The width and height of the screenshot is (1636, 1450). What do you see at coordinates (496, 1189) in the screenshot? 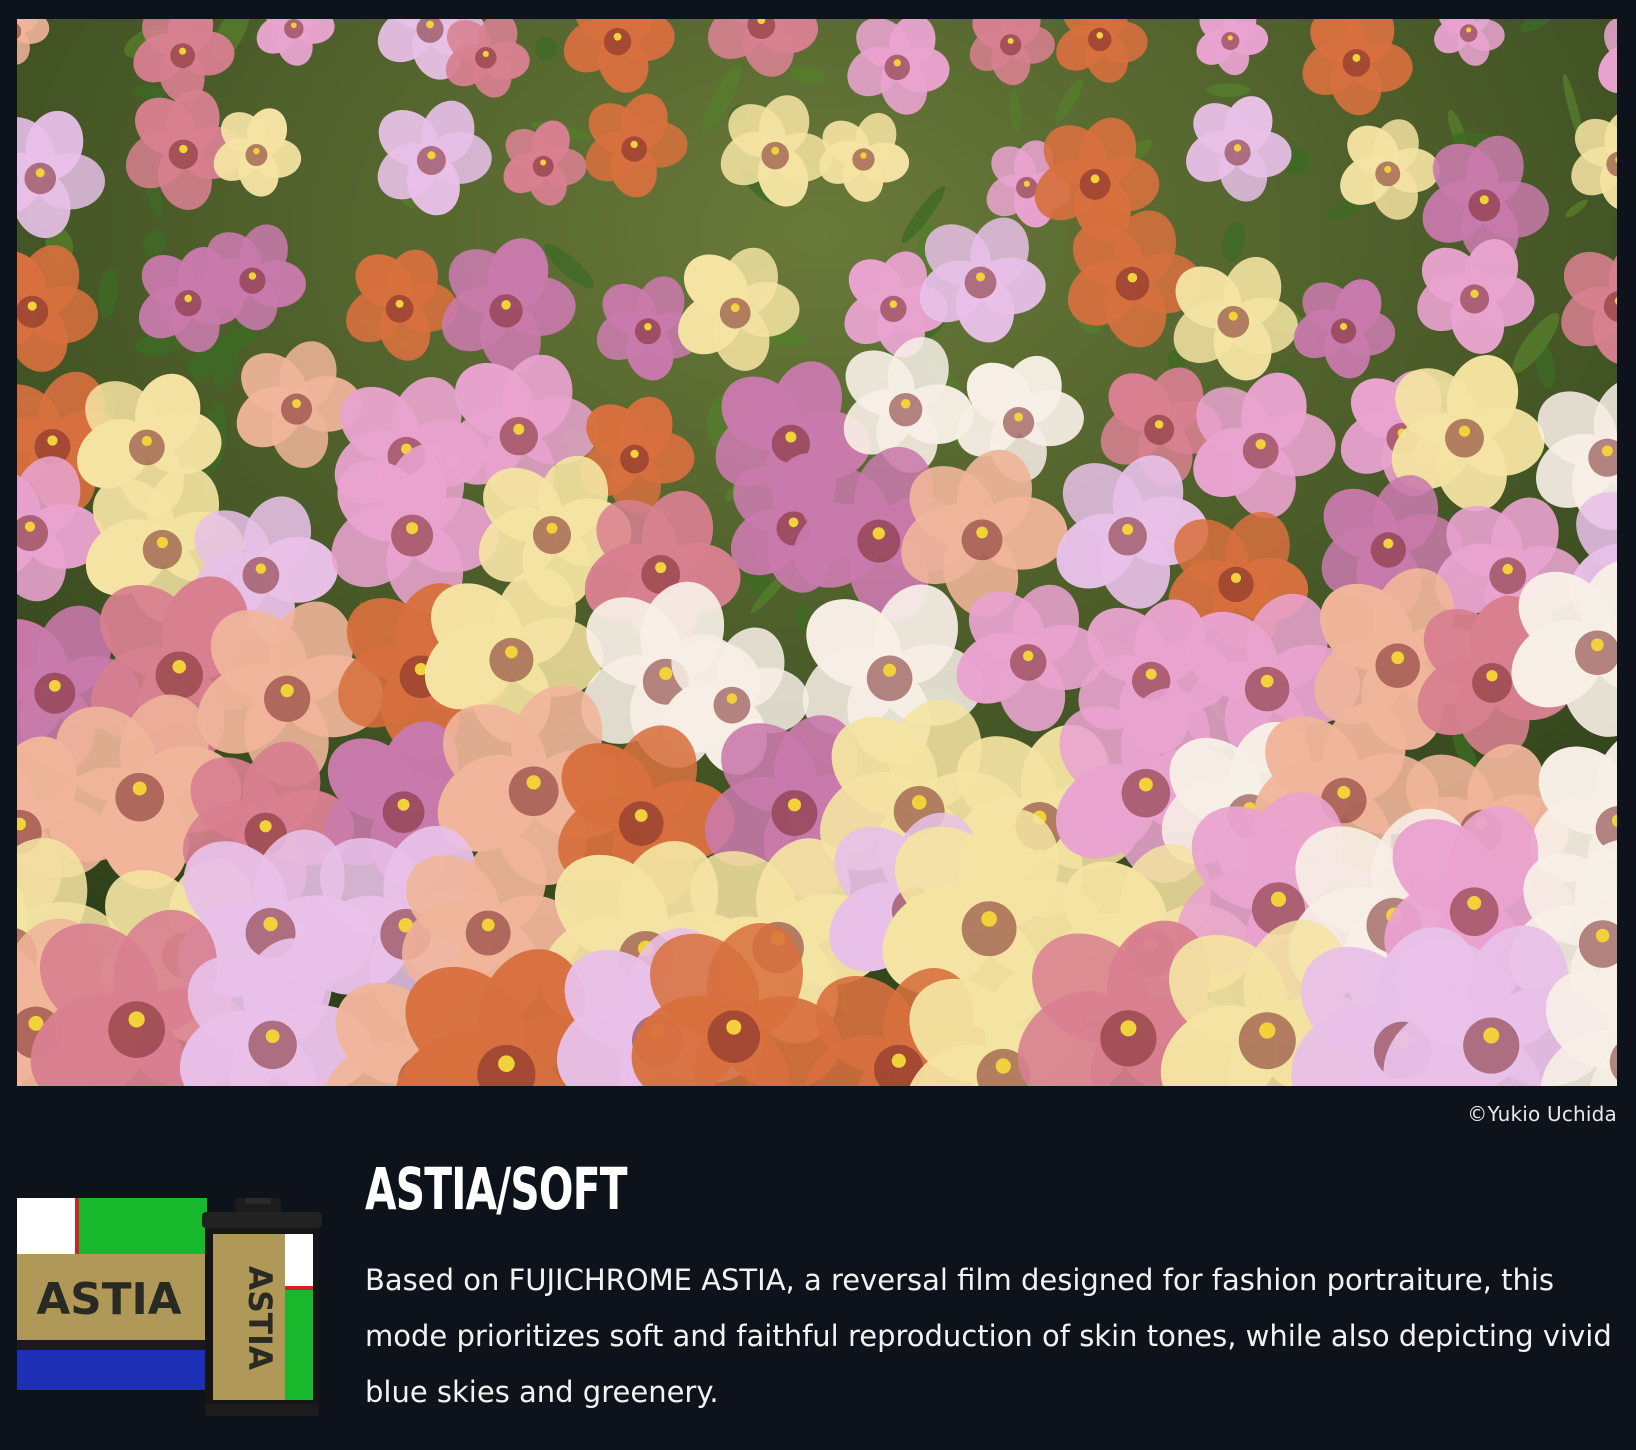
I see `film-simulation-title: ASTIA/SOFT` at bounding box center [496, 1189].